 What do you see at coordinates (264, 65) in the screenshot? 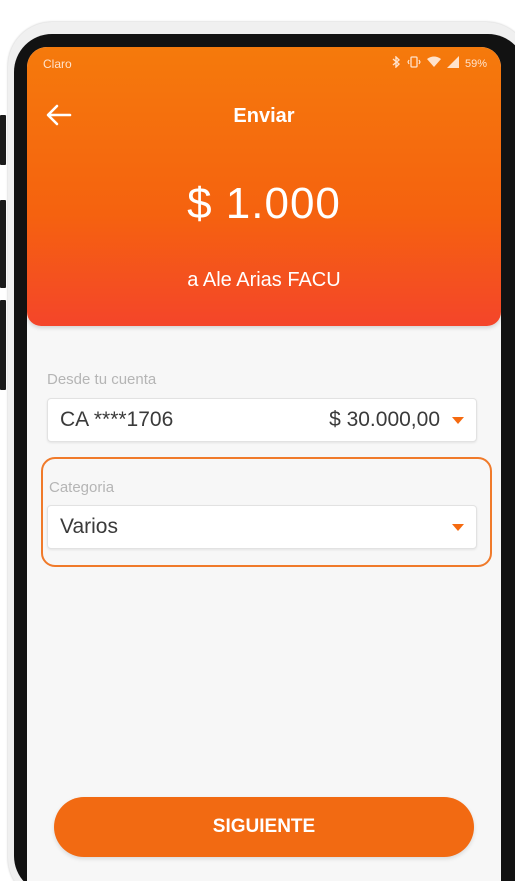
I see `status-bar: Claro 59%` at bounding box center [264, 65].